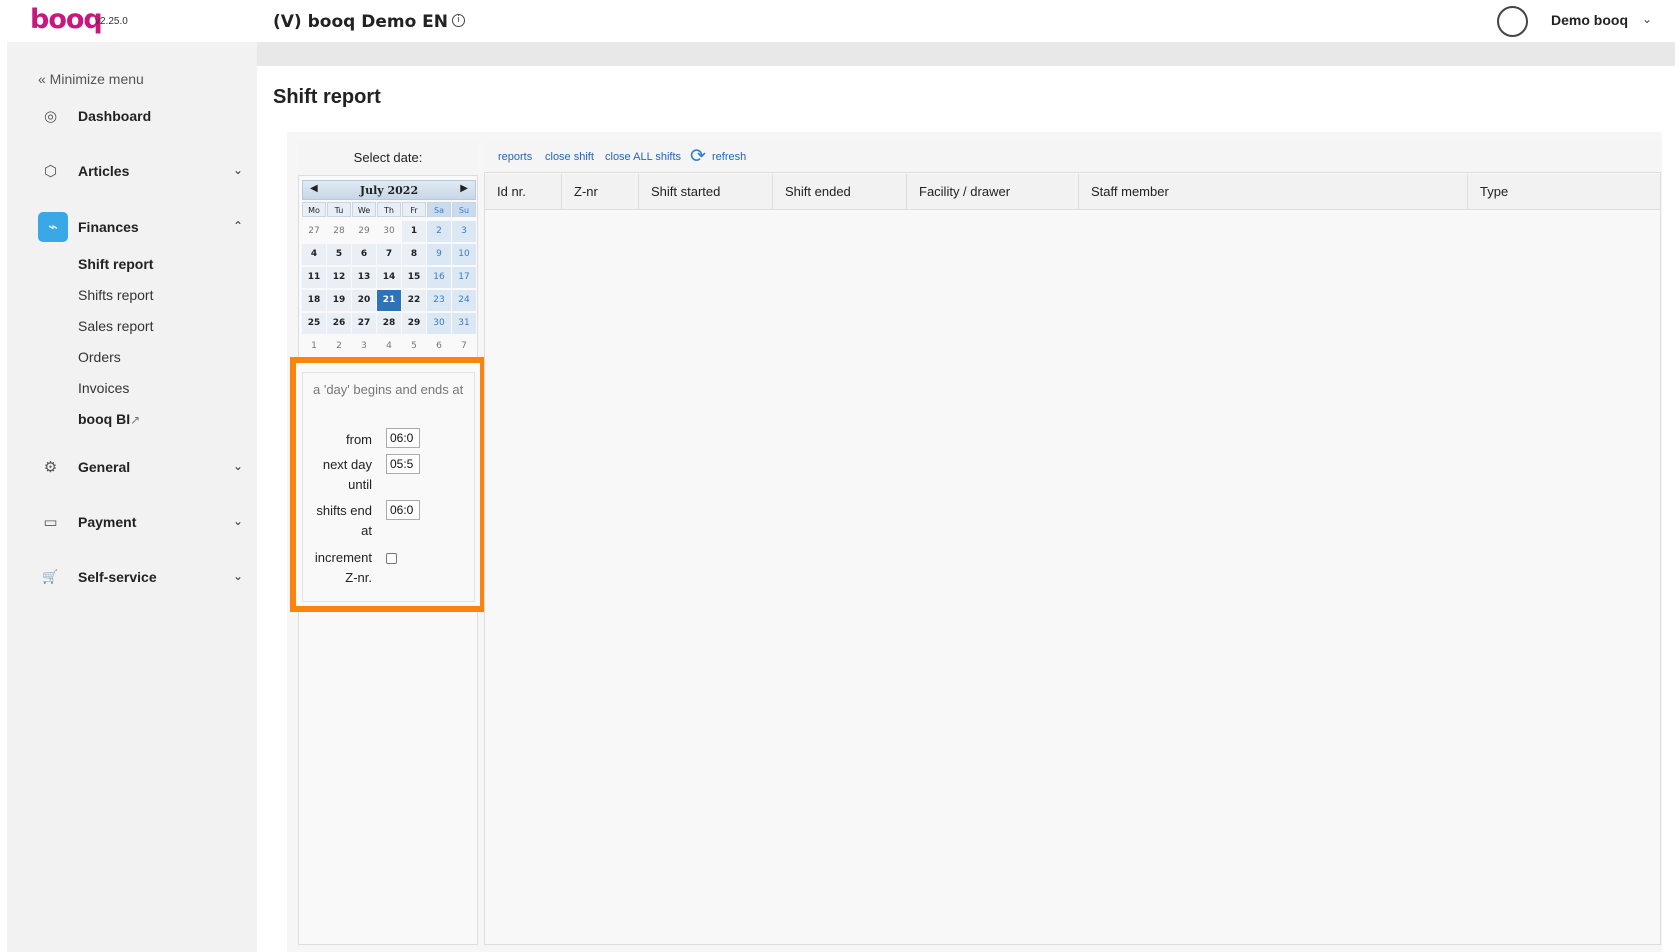  What do you see at coordinates (108, 227) in the screenshot?
I see `sidebar-item-label: Finances` at bounding box center [108, 227].